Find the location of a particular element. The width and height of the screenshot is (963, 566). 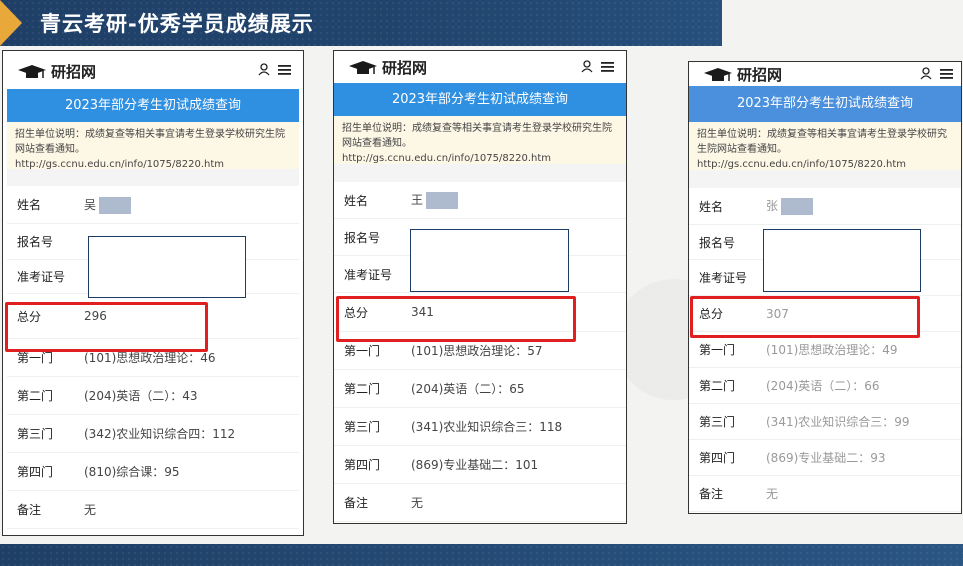

subject-2-value: (204)英语（二）：43 is located at coordinates (141, 396).